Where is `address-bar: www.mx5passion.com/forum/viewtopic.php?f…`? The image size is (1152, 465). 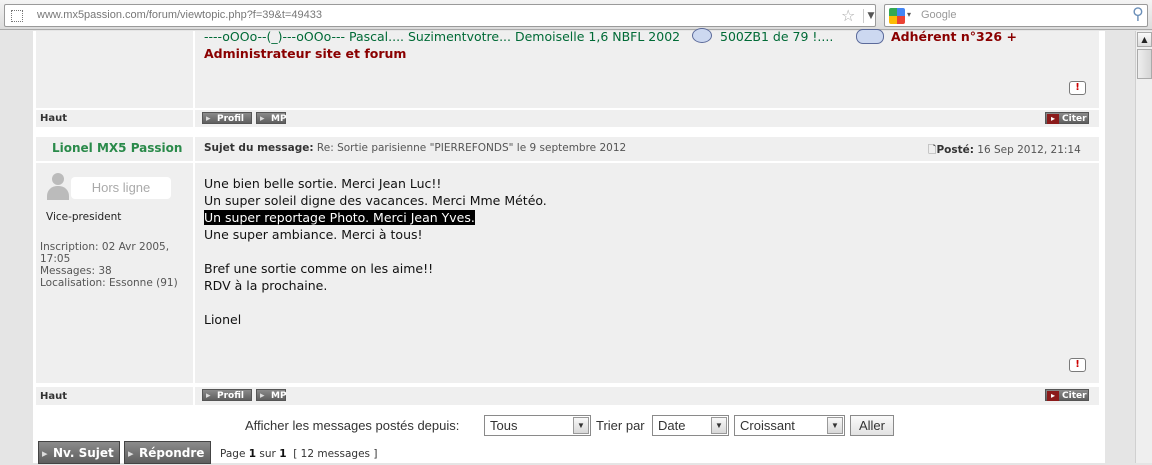
address-bar: www.mx5passion.com/forum/viewtopic.php?f… is located at coordinates (440, 15).